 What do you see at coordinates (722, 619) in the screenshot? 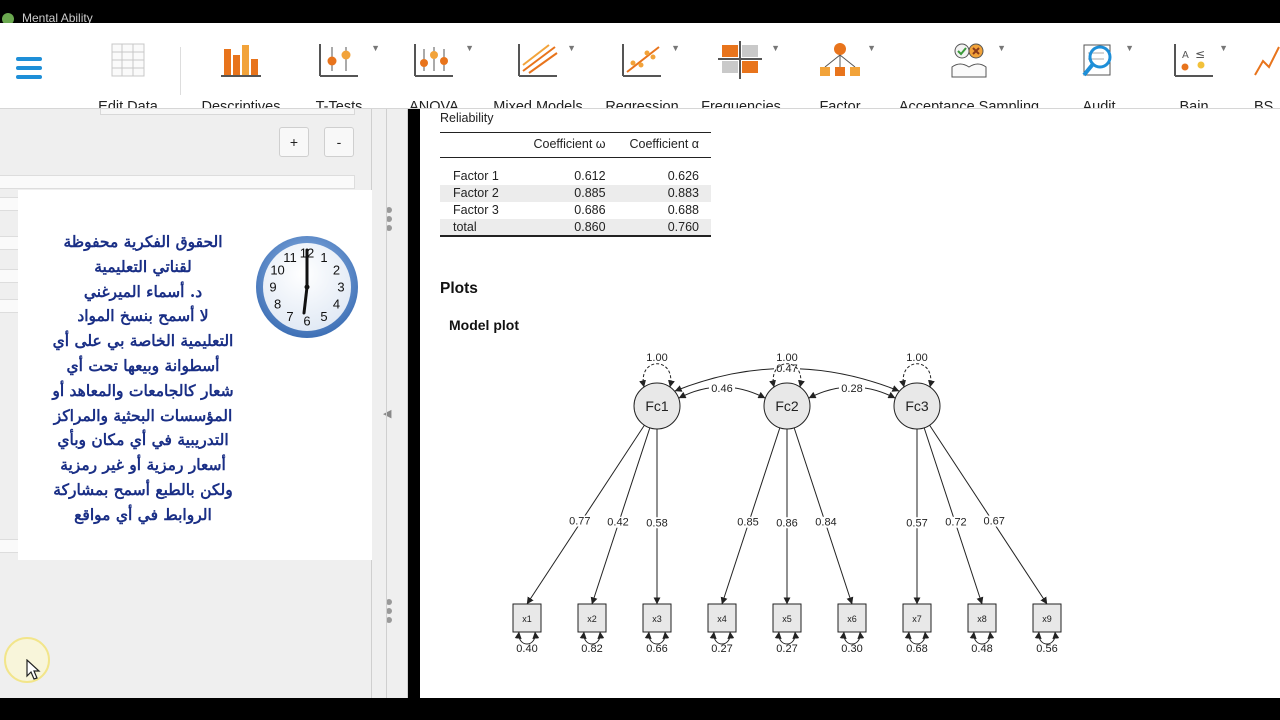
I see `indicator-node-label: x4` at bounding box center [722, 619].